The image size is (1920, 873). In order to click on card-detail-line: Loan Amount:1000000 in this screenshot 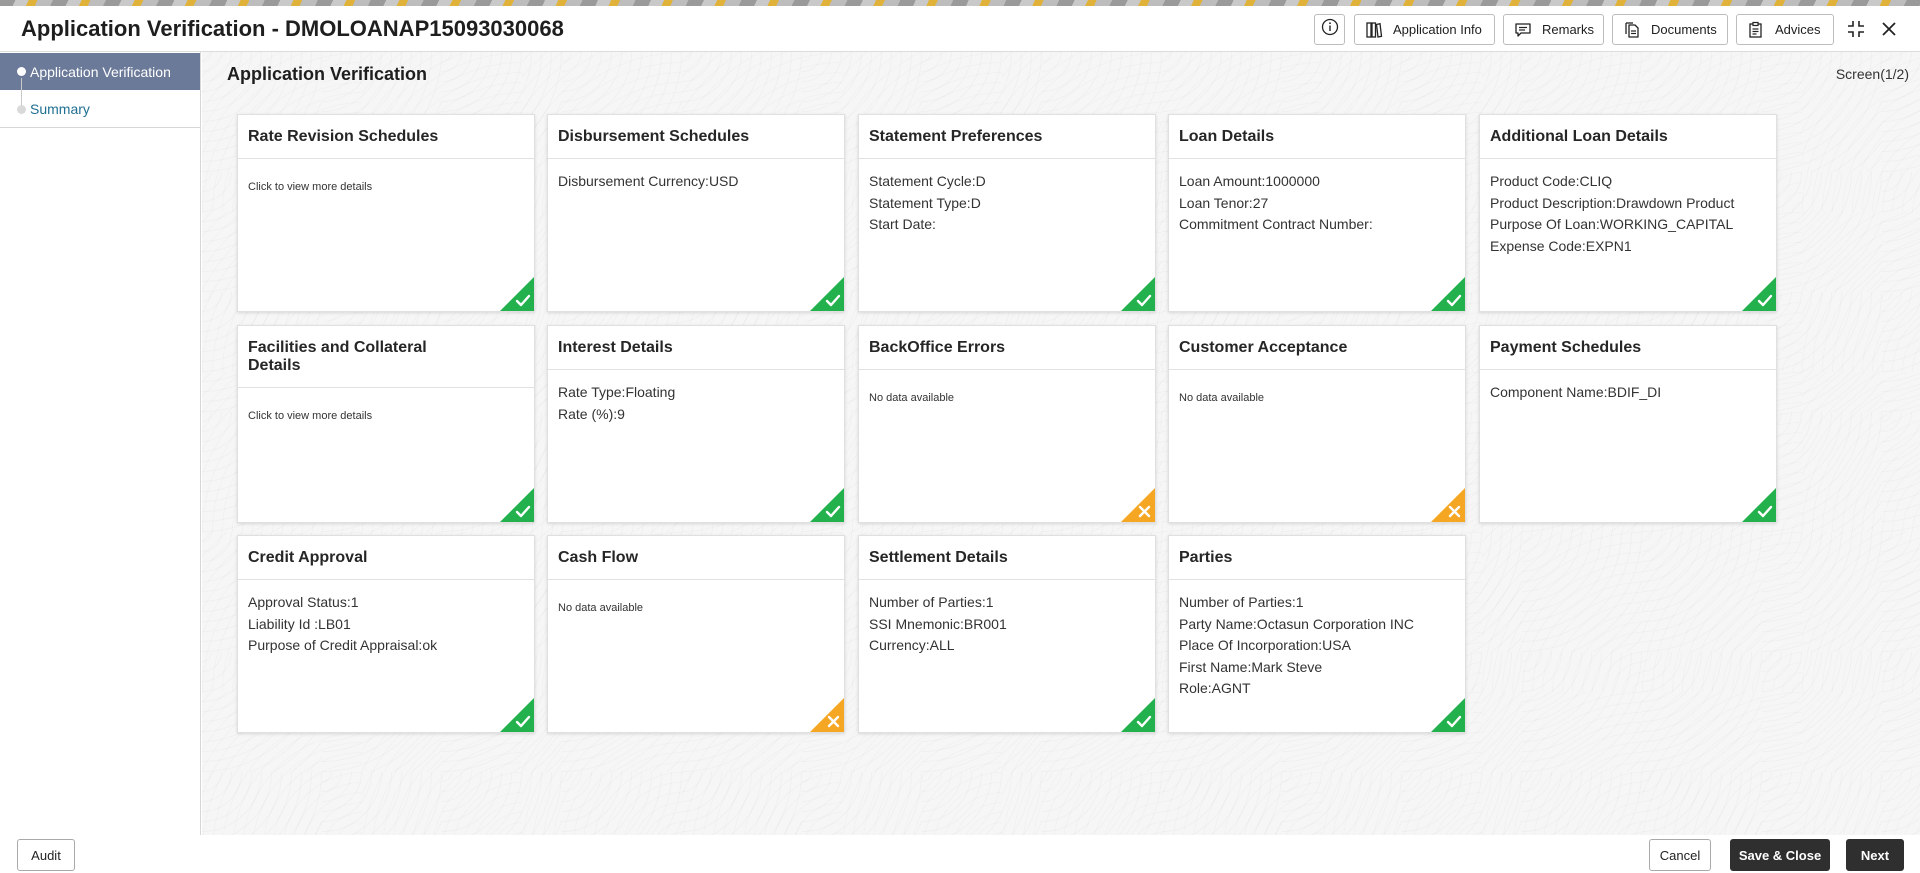, I will do `click(1249, 181)`.